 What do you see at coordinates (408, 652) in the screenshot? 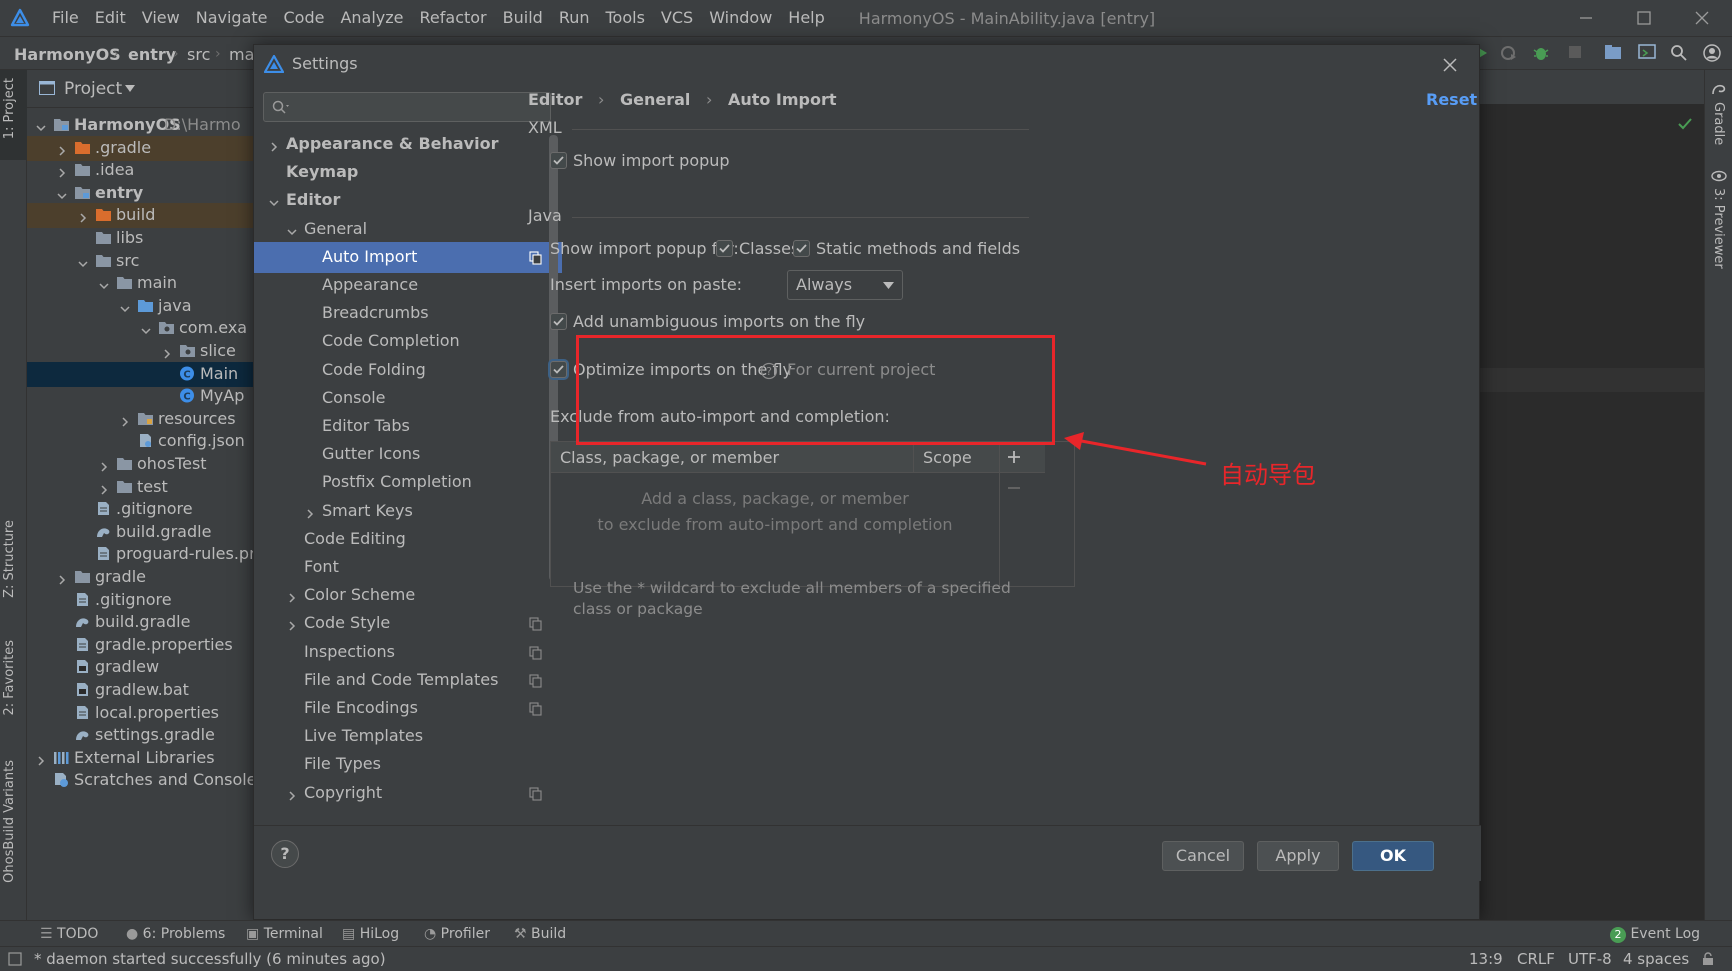
I see `settings-tree-item: Inspections` at bounding box center [408, 652].